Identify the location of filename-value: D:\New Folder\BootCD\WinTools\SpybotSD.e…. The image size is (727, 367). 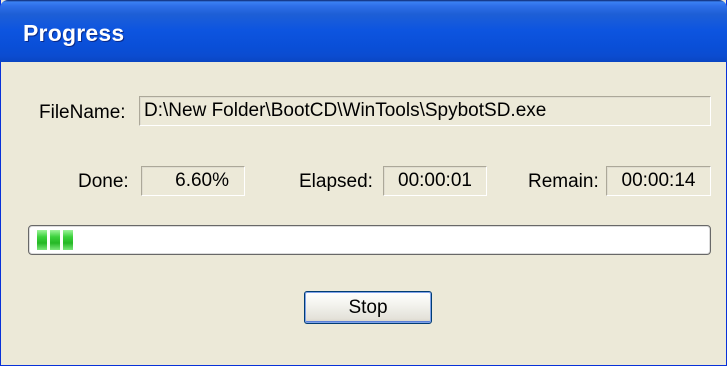
(345, 110).